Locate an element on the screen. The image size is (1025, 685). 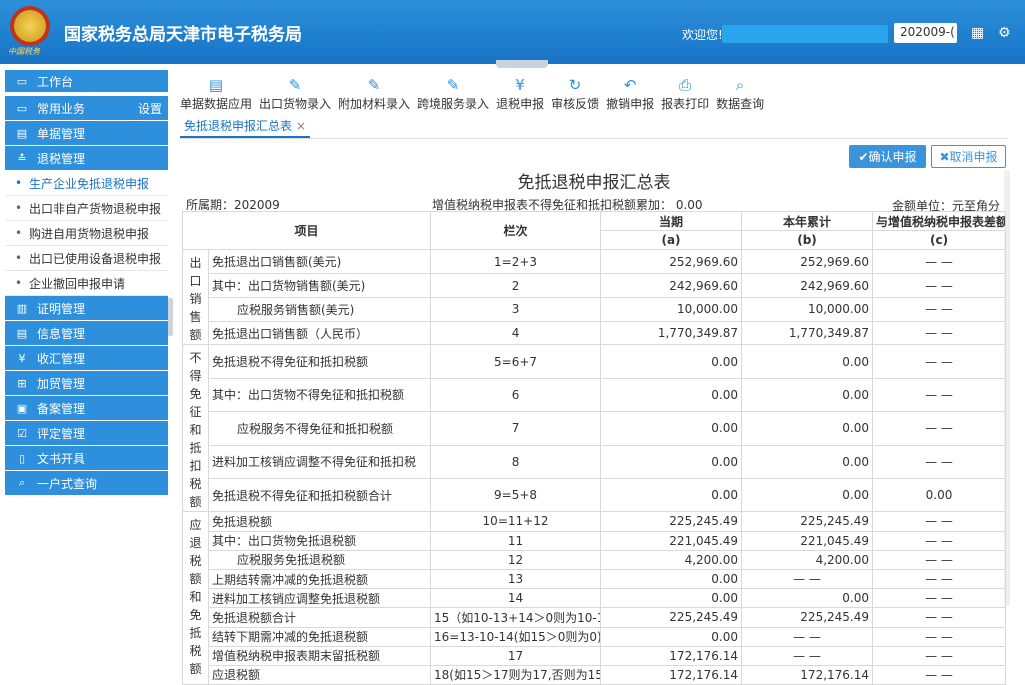
tab-bar: 免抵退税申报汇总表 × is located at coordinates (594, 126).